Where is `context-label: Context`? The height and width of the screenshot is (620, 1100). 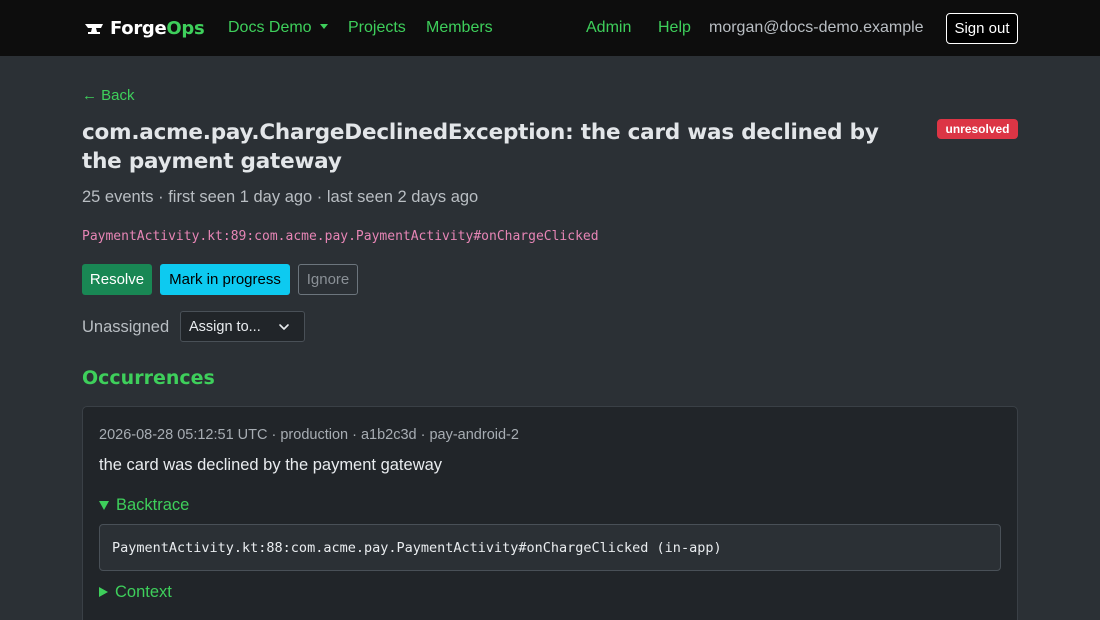
context-label: Context is located at coordinates (143, 592).